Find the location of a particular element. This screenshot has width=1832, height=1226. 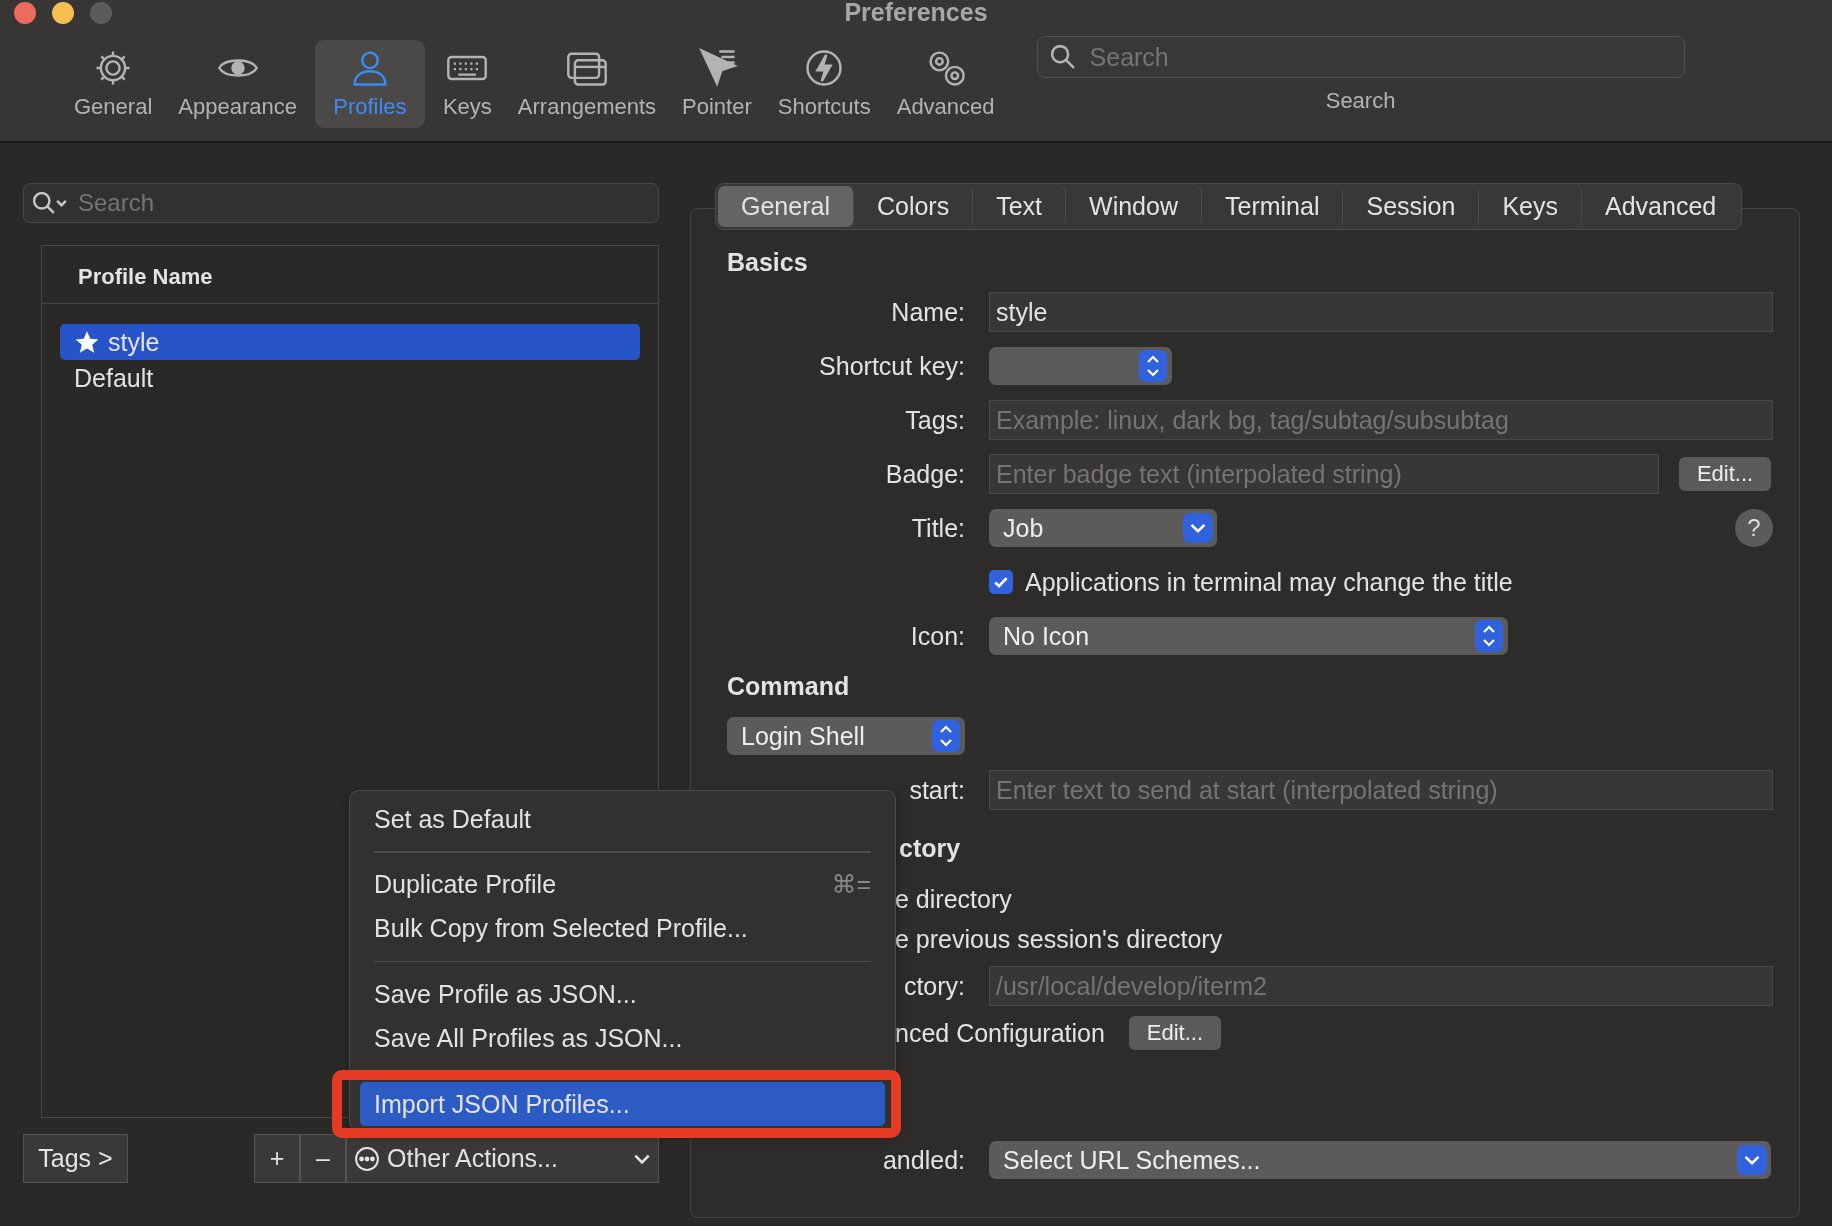

toolbar-tab: Appearance is located at coordinates (237, 84).